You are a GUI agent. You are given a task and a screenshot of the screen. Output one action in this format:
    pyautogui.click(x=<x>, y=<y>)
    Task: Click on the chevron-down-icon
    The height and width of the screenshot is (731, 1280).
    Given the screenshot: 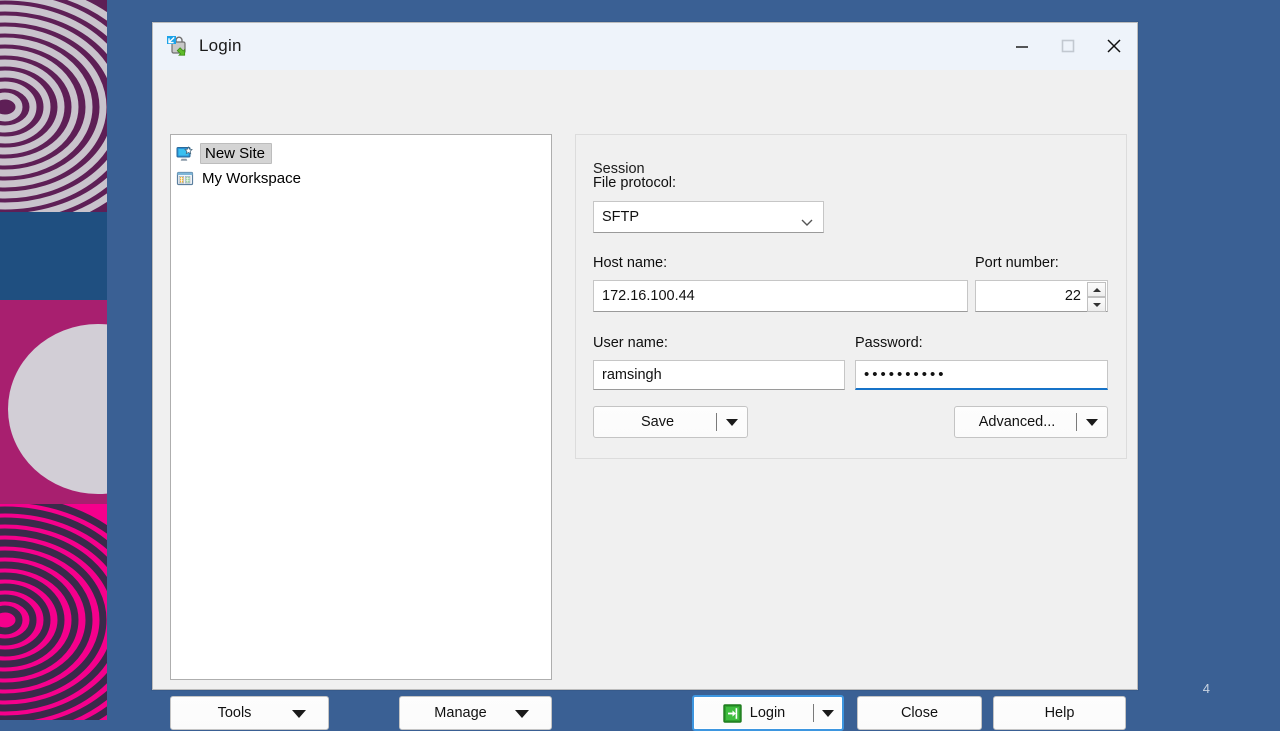 What is the action you would take?
    pyautogui.click(x=807, y=220)
    